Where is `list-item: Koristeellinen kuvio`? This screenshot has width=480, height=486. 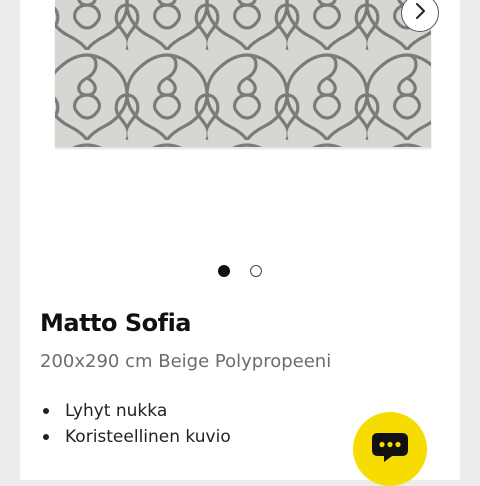
list-item: Koristeellinen kuvio is located at coordinates (135, 437).